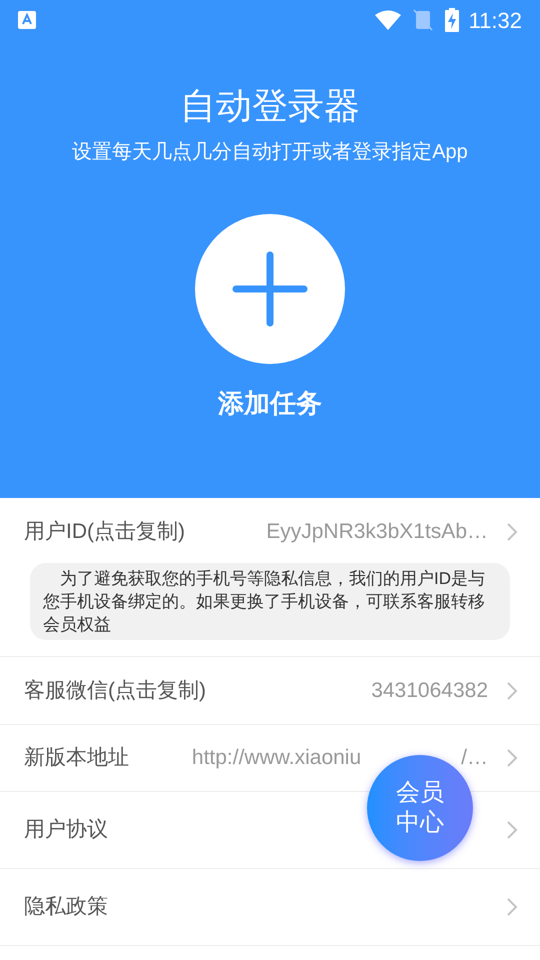 This screenshot has width=540, height=960. Describe the element at coordinates (270, 601) in the screenshot. I see `privacy-note: 为了避免获取您的手机号等隐私信息，我们的用户ID是与您手机设备绑定的。如果更换了手机设备，可联系客服转移会员权益` at that location.